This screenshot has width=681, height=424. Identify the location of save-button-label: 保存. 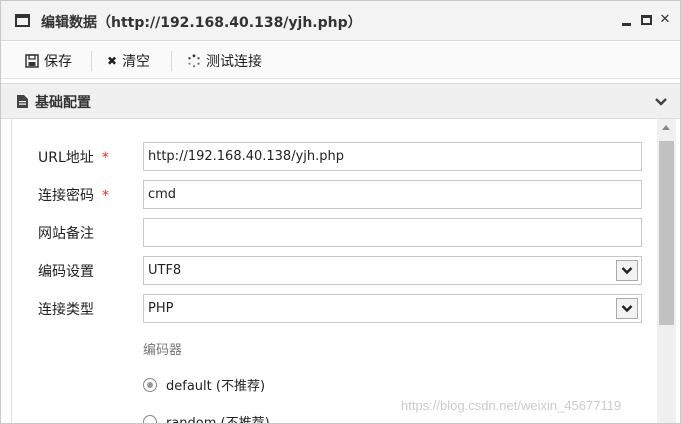
(58, 61).